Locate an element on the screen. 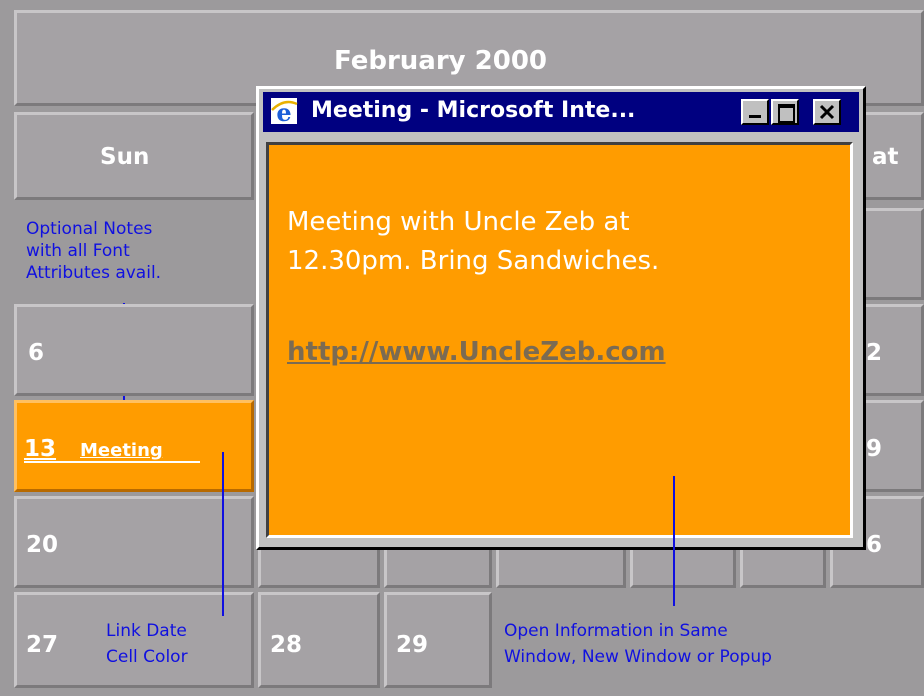 The image size is (924, 696). date-28-label: 28 is located at coordinates (286, 645).